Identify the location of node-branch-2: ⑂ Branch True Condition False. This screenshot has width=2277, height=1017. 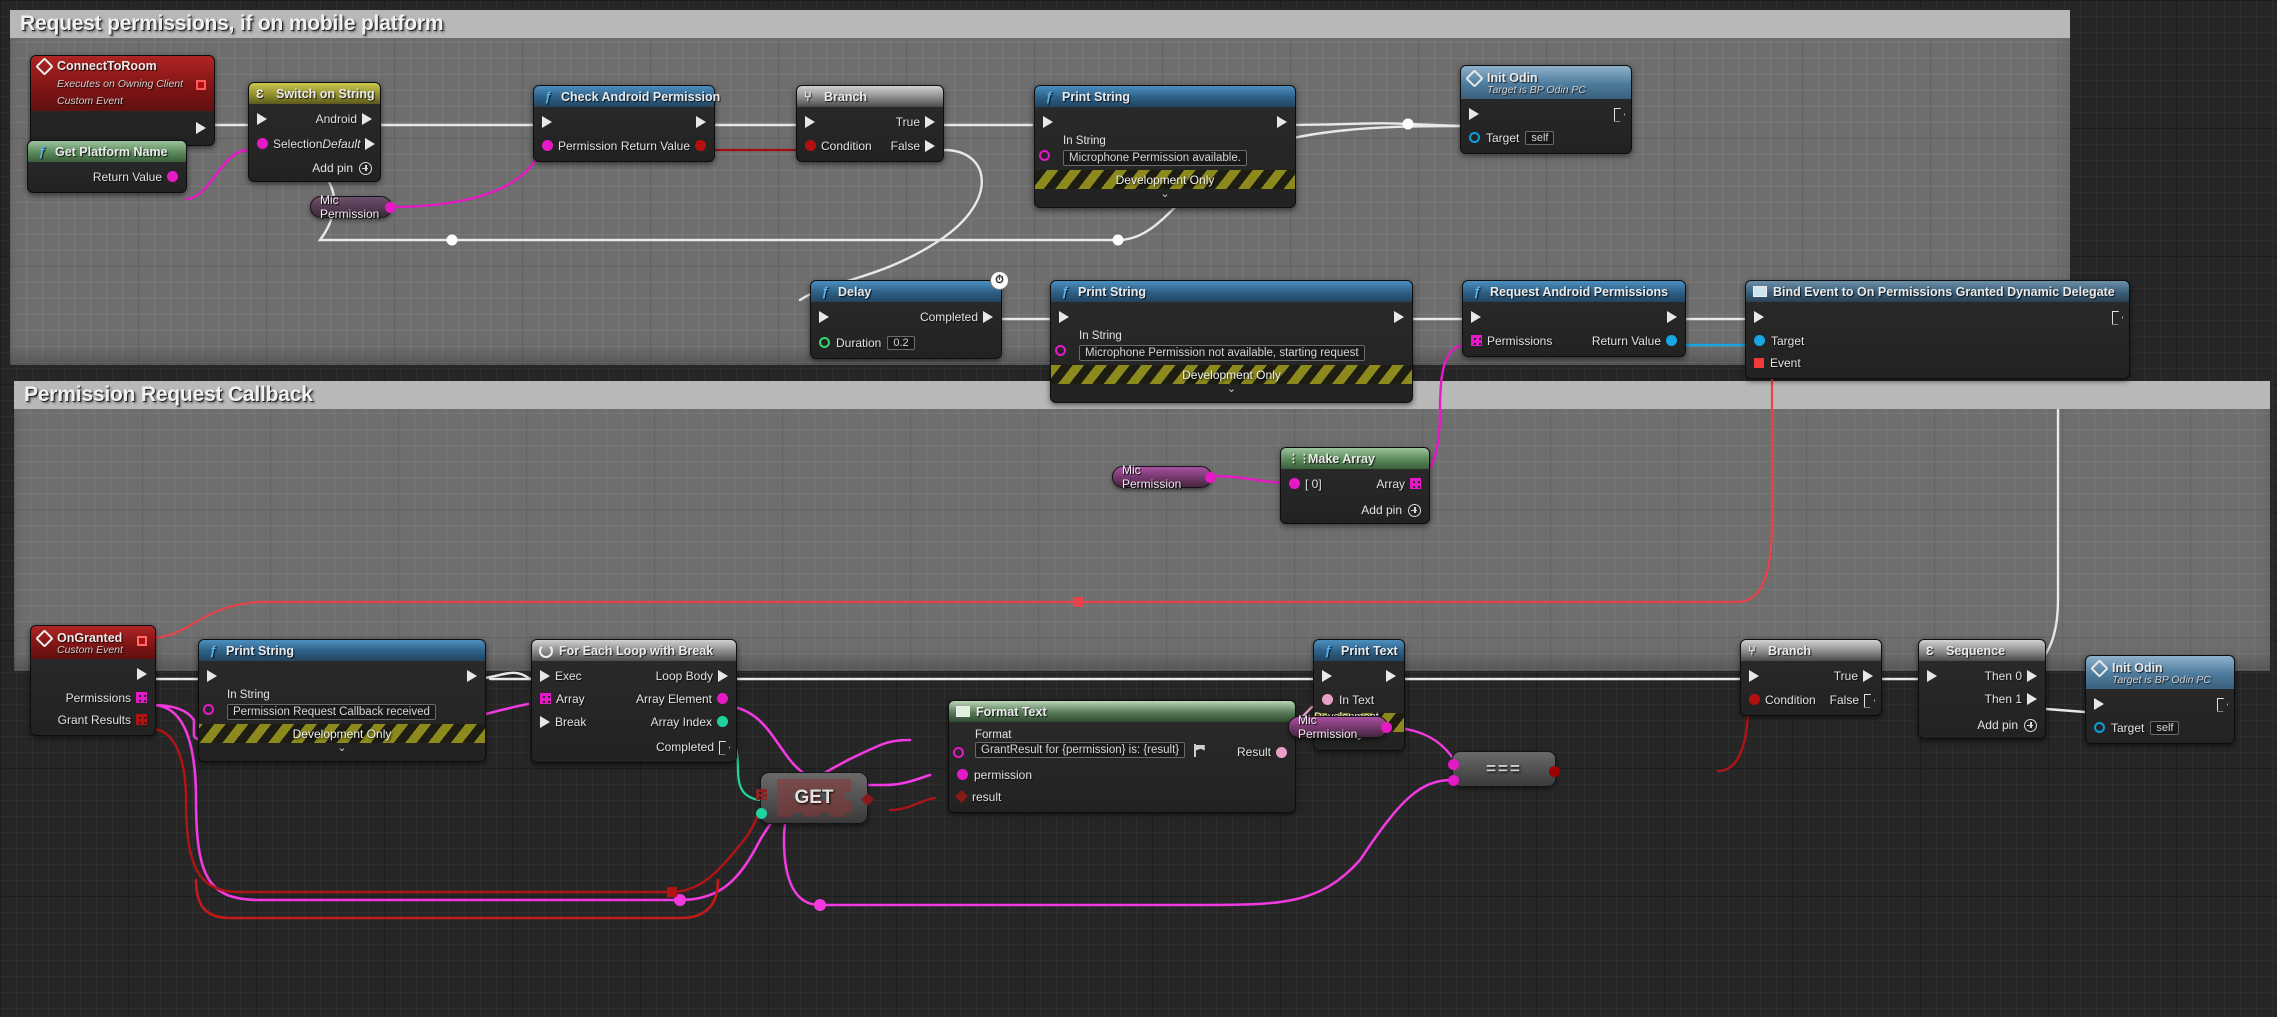
(1811, 677).